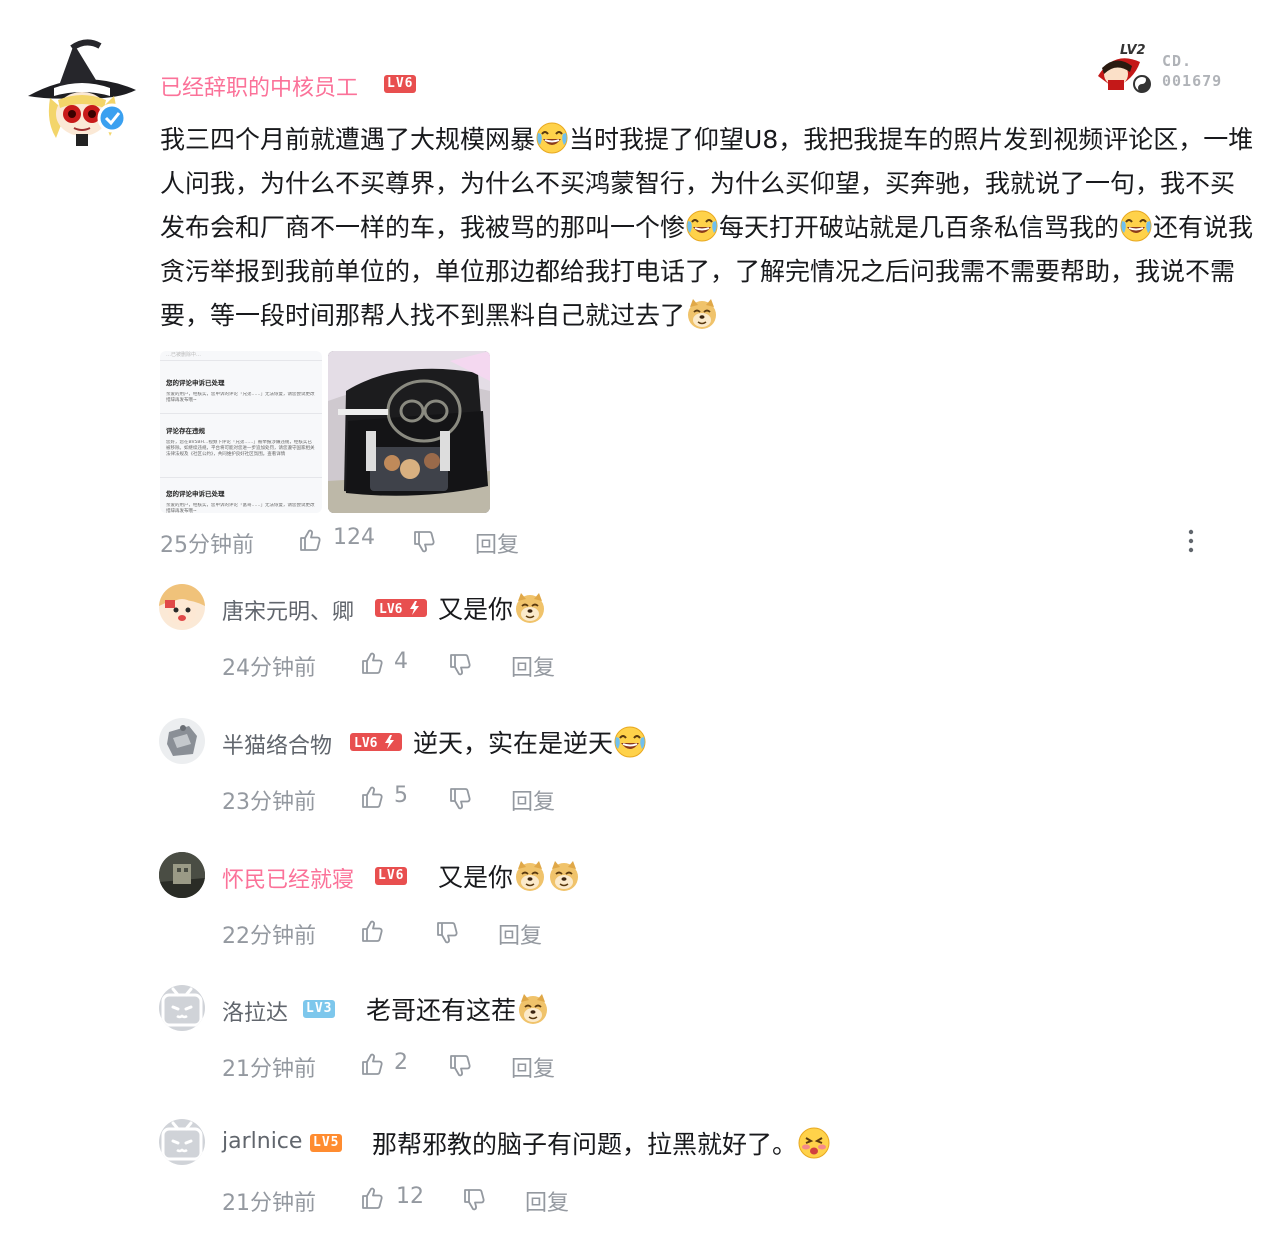  Describe the element at coordinates (410, 1196) in the screenshot. I see `like-count: 12` at that location.